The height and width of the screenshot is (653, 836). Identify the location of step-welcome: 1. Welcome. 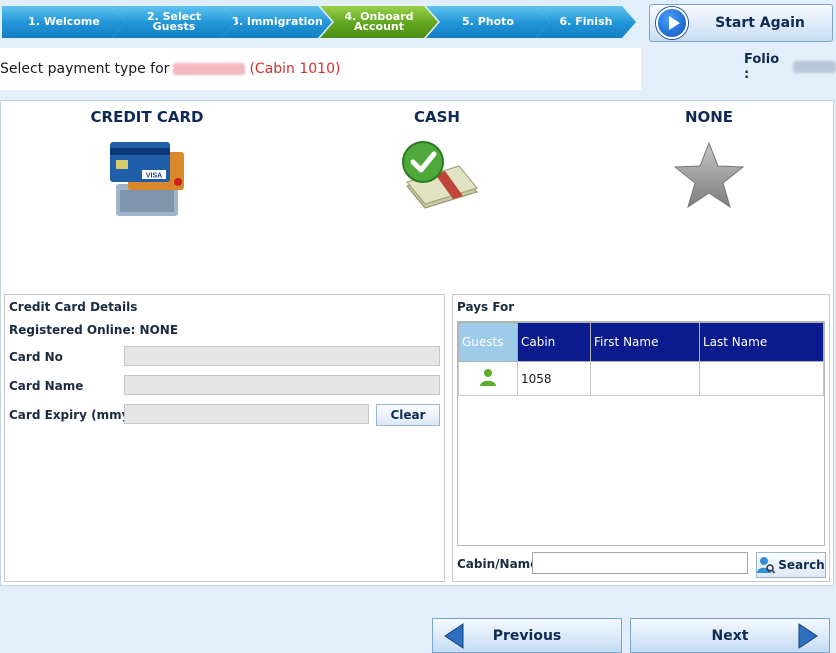
(64, 22).